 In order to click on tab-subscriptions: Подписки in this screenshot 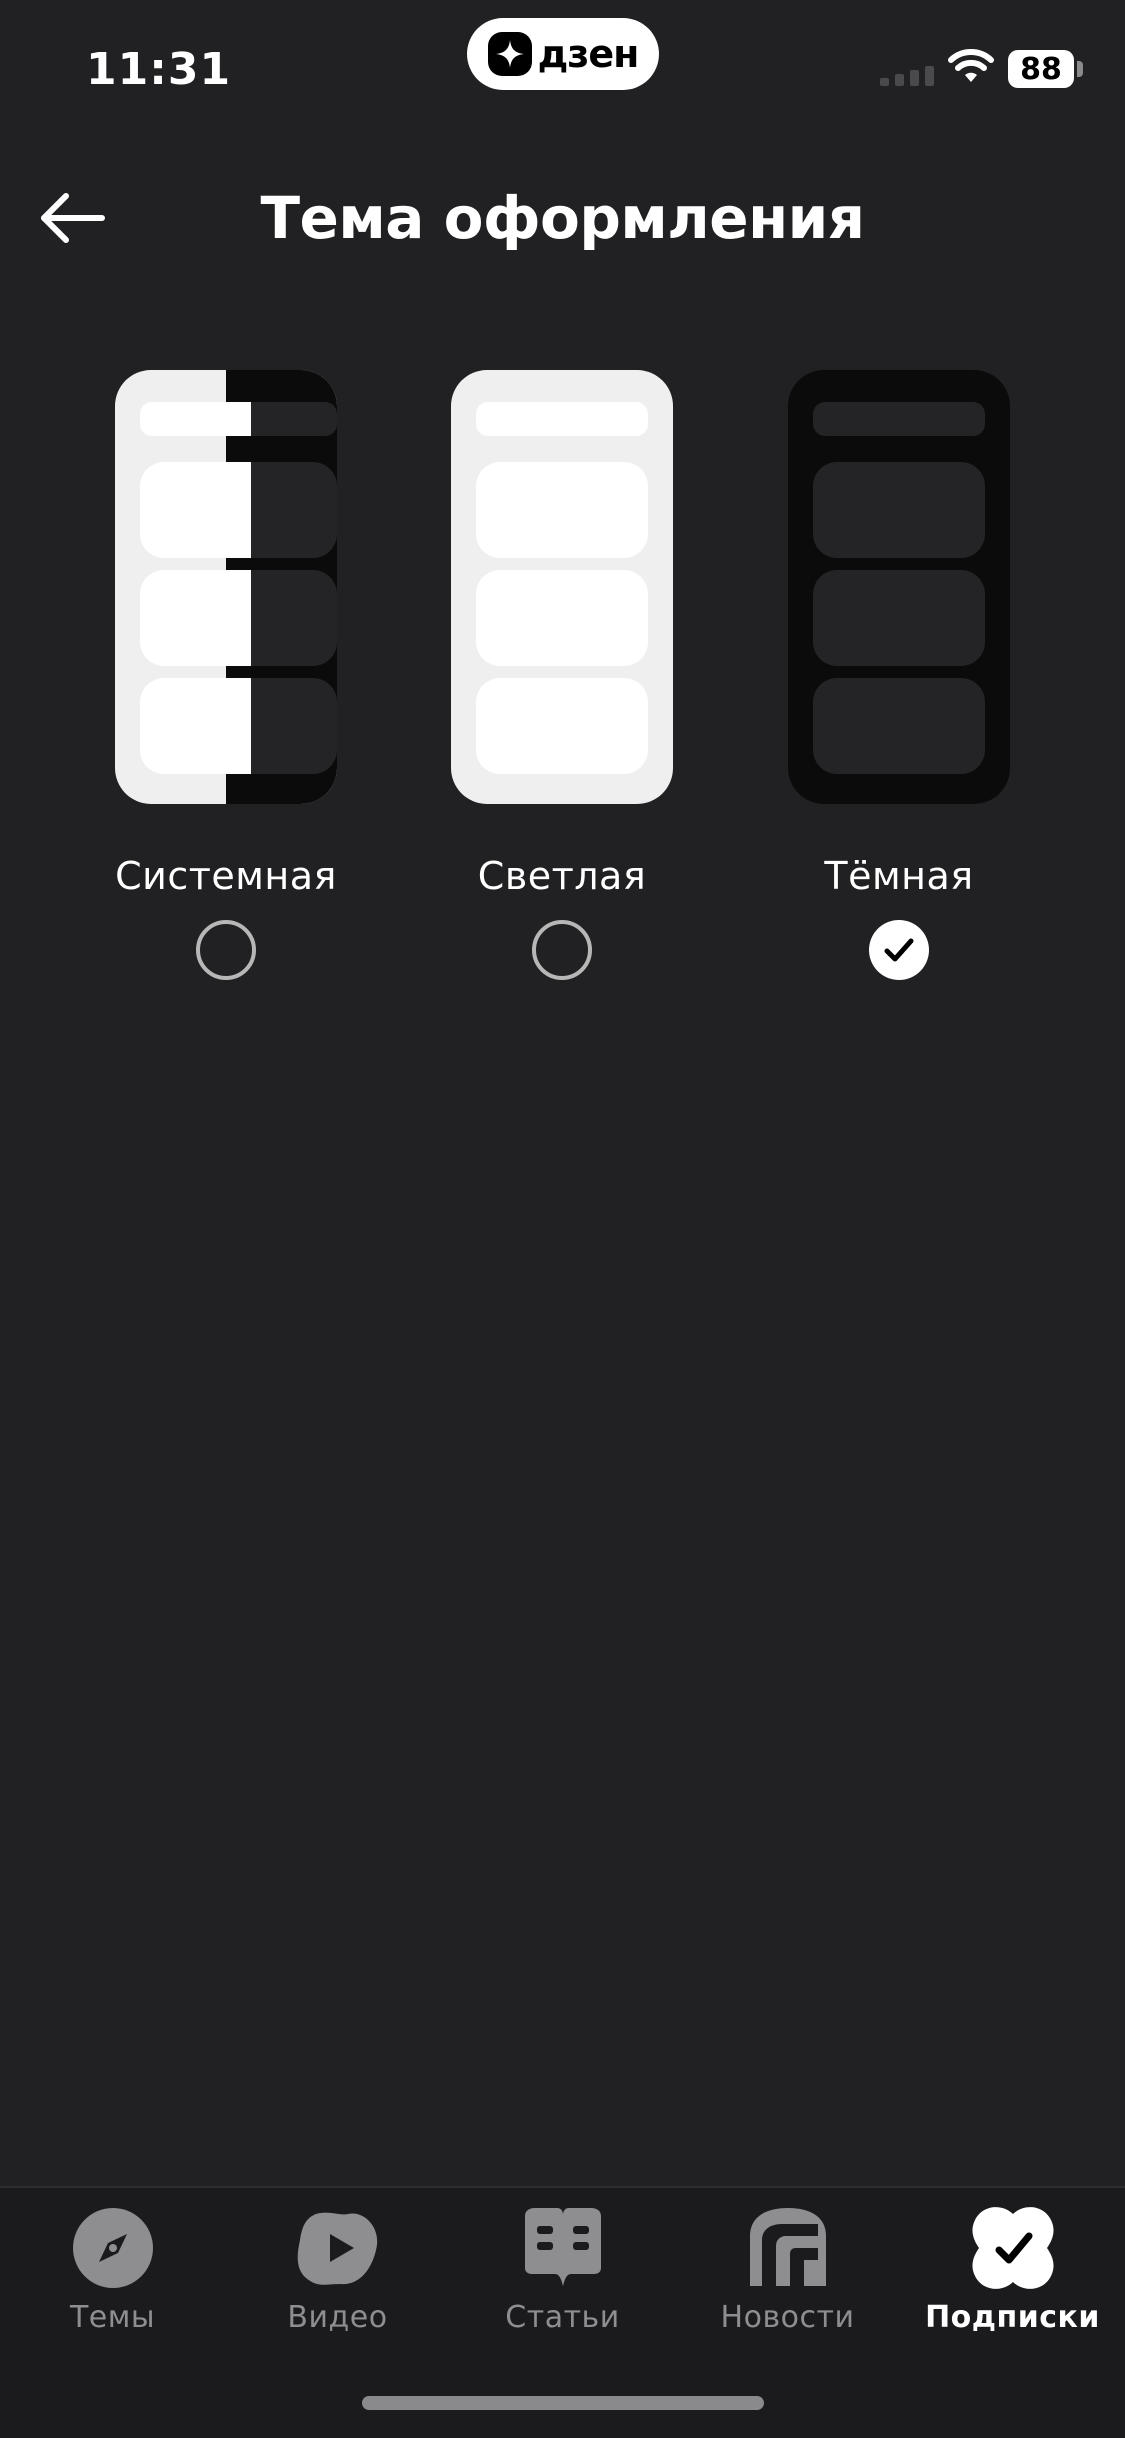, I will do `click(1012, 2281)`.